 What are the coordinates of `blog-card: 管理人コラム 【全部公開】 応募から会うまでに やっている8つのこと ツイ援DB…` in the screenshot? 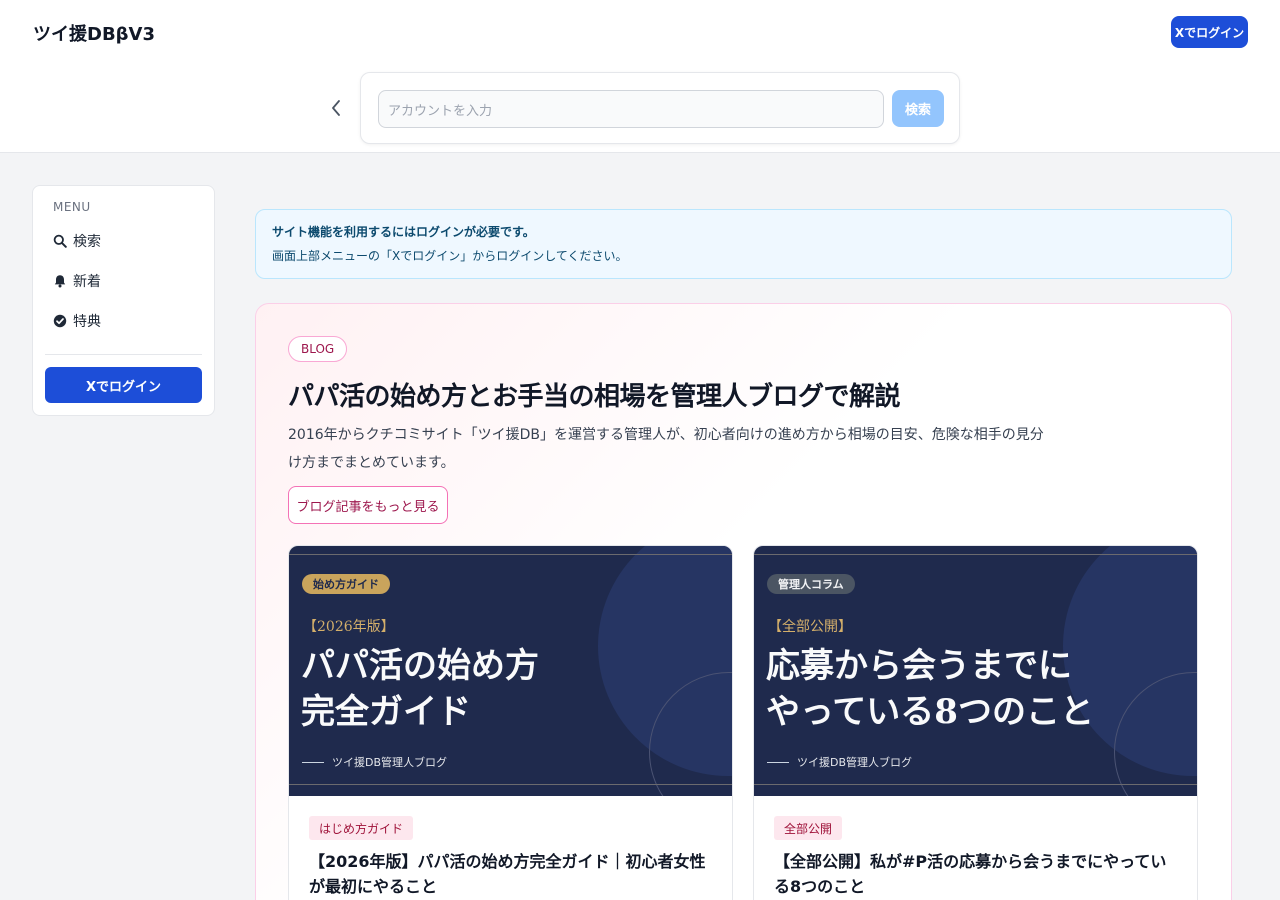 It's located at (975, 722).